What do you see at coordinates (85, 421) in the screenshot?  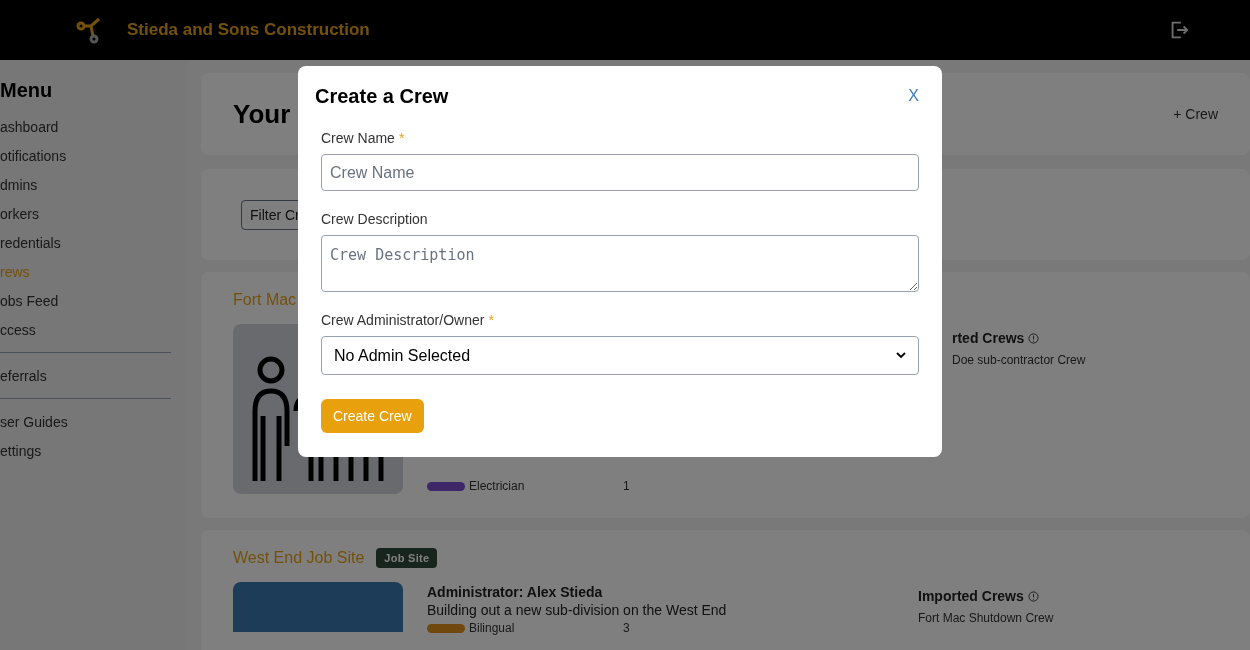 I see `sidebar-item: ser Guides` at bounding box center [85, 421].